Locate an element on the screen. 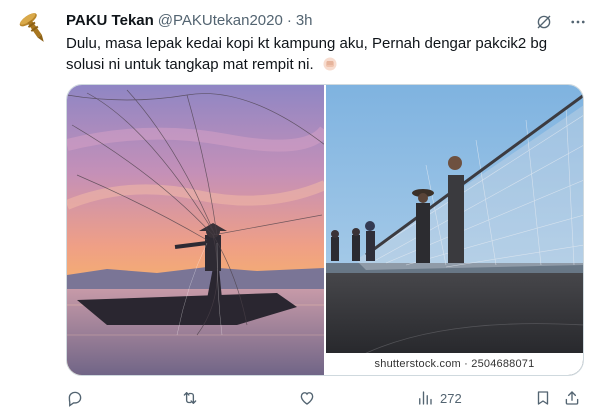 The width and height of the screenshot is (596, 417). punch-emoji-icon is located at coordinates (330, 64).